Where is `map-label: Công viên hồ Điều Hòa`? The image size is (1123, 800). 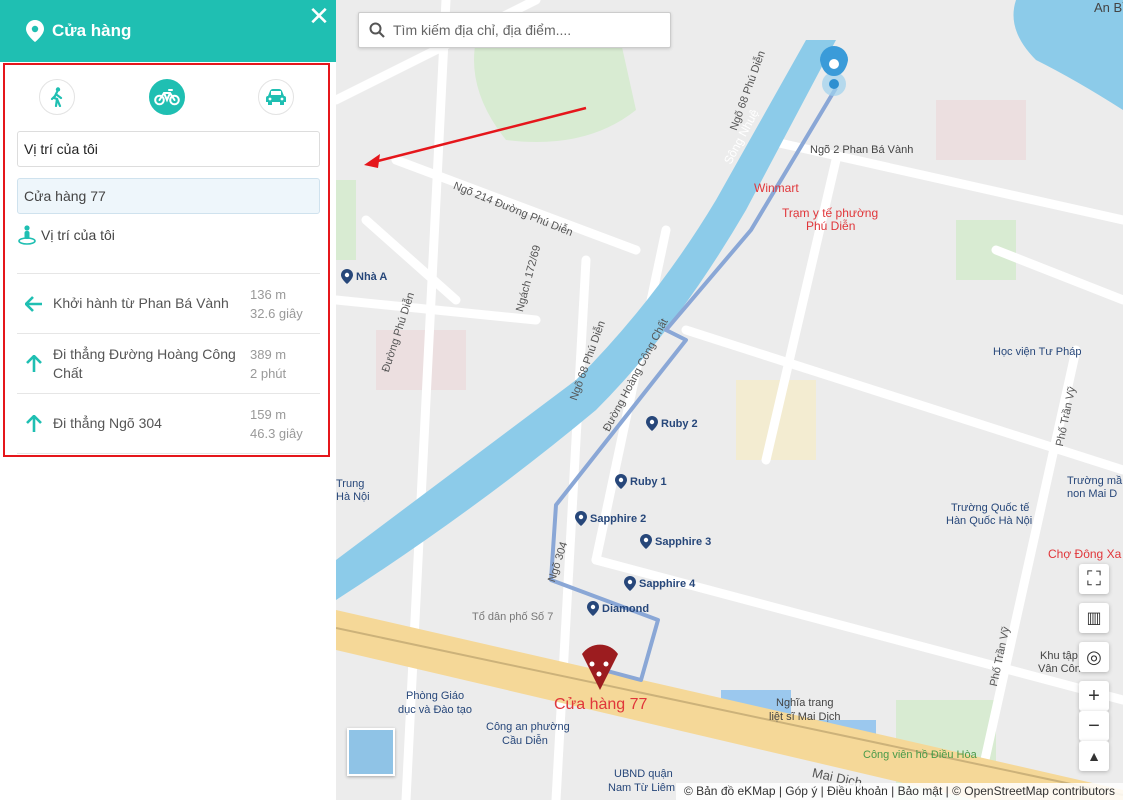
map-label: Công viên hồ Điều Hòa is located at coordinates (920, 755).